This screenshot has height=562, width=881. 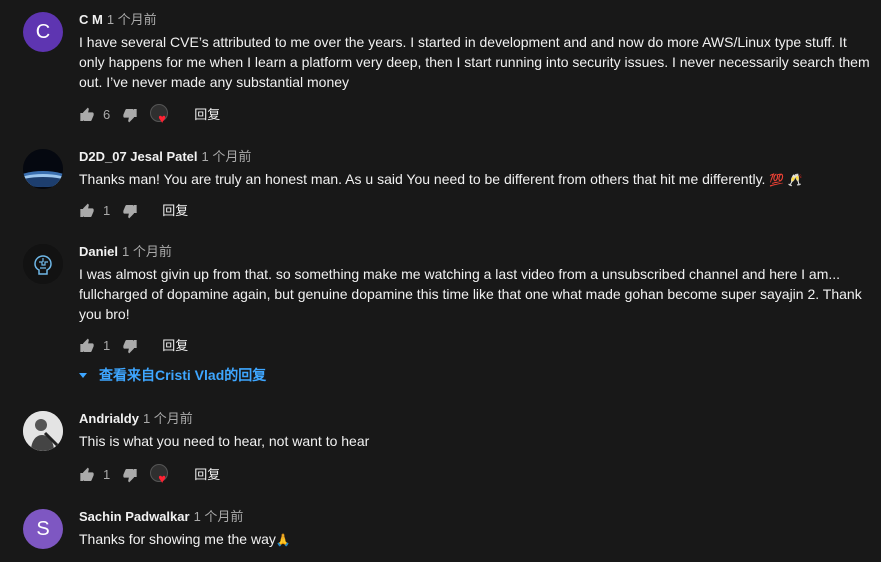 I want to click on comment-text: Thanks for showing me the way, so click(x=177, y=539).